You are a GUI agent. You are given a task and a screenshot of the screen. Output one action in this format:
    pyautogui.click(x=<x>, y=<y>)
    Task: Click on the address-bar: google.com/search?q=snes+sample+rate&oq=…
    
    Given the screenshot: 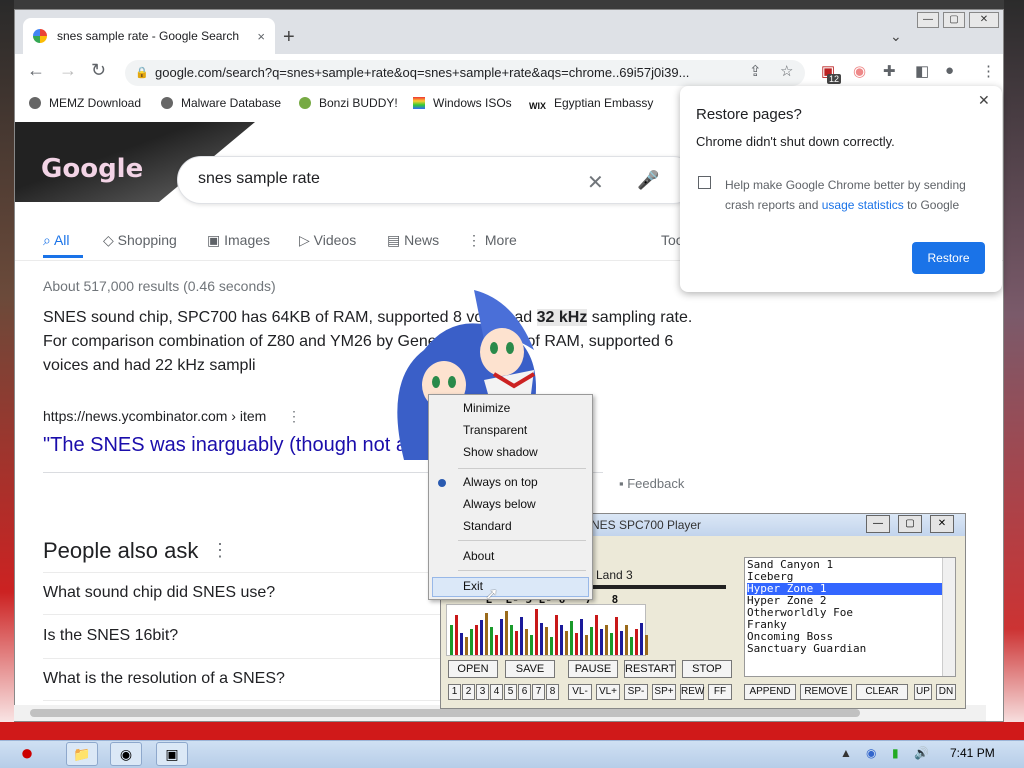 What is the action you would take?
    pyautogui.click(x=465, y=73)
    